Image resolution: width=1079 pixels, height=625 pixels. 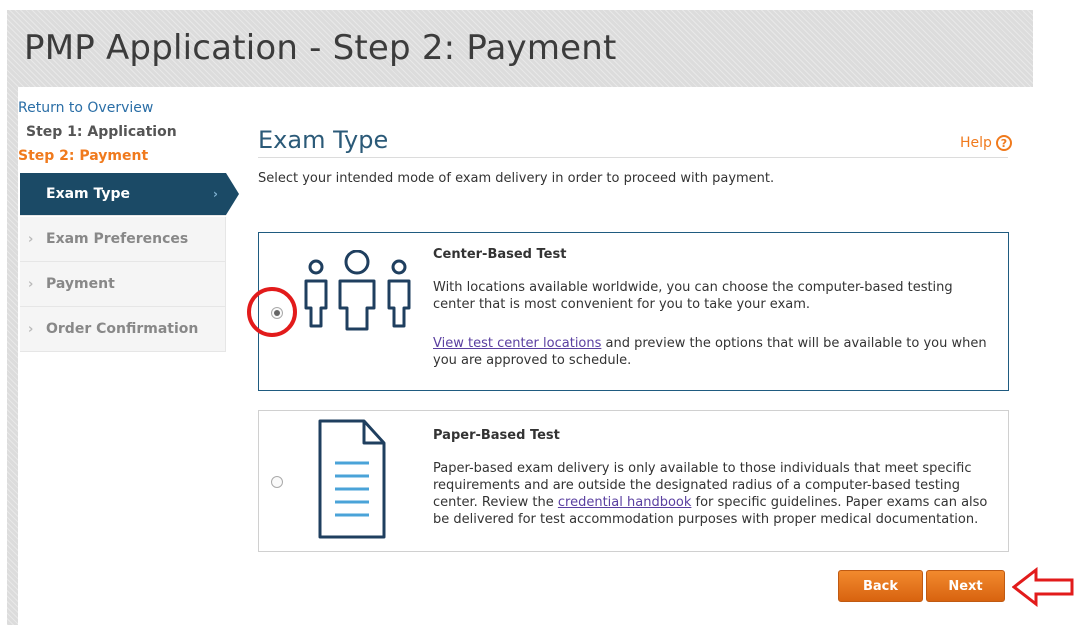 What do you see at coordinates (357, 290) in the screenshot?
I see `people-icon` at bounding box center [357, 290].